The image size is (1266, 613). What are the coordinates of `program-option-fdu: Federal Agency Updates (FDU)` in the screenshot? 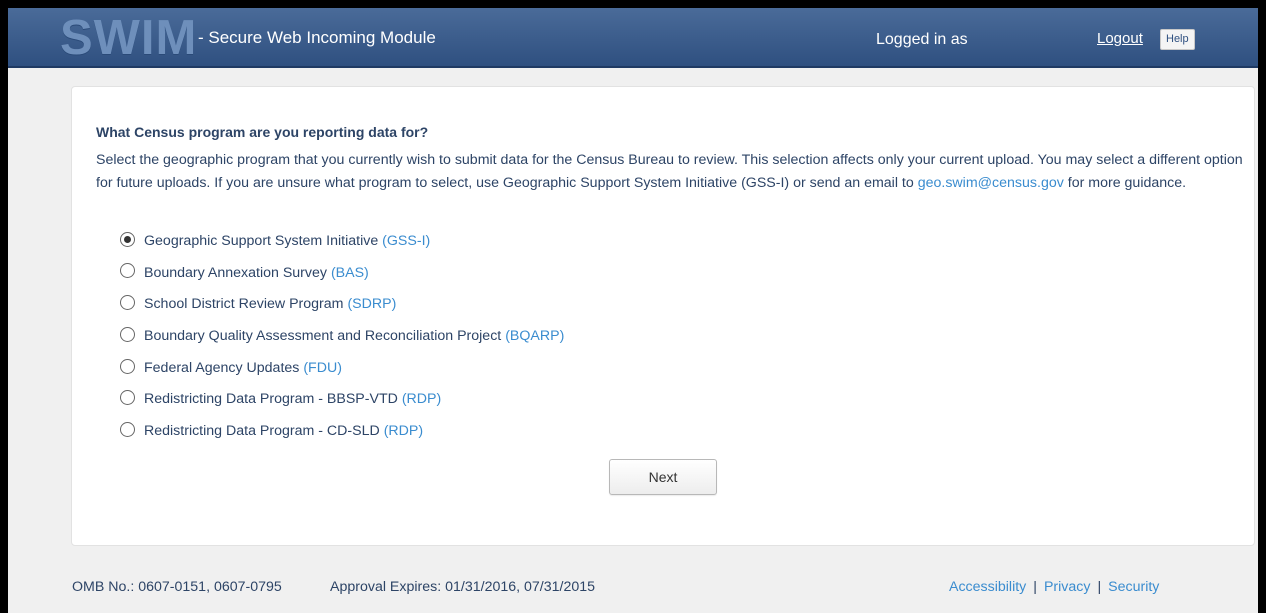 It's located at (342, 368).